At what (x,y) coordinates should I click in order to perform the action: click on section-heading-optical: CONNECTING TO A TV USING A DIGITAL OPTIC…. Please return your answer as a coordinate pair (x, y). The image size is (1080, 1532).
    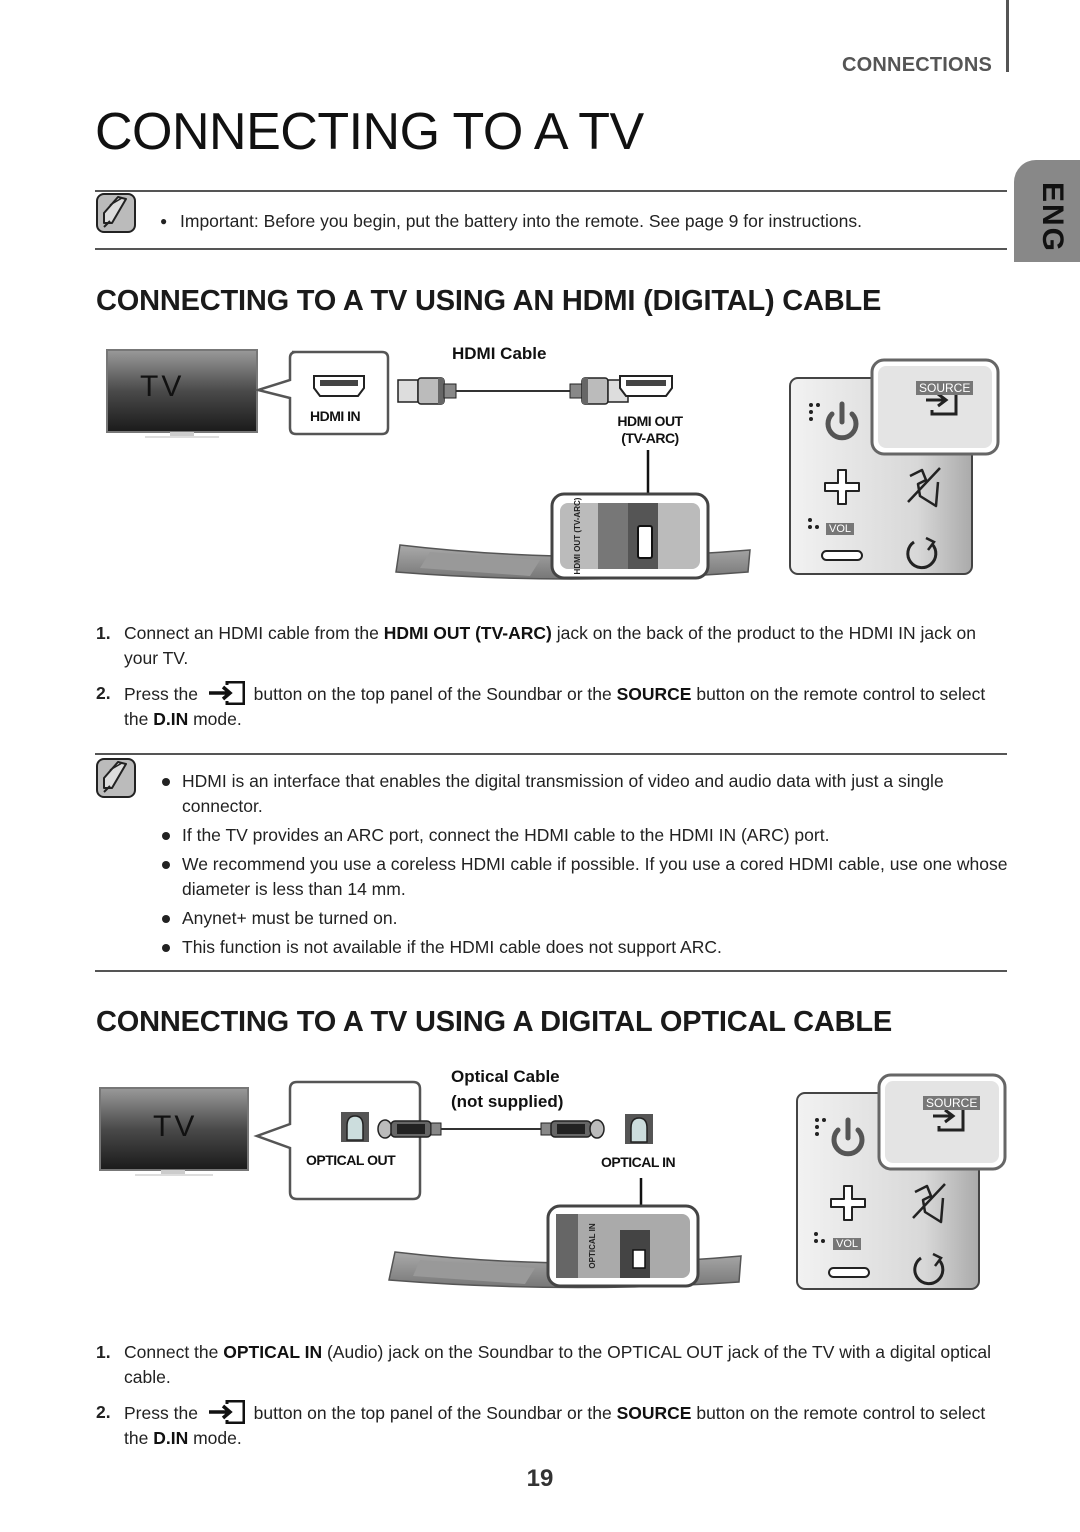
    Looking at the image, I should click on (494, 1022).